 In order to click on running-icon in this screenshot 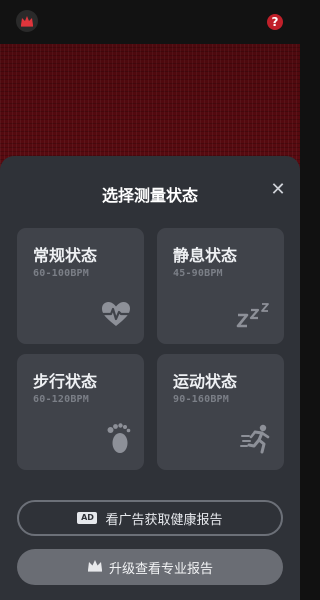, I will do `click(256, 441)`.